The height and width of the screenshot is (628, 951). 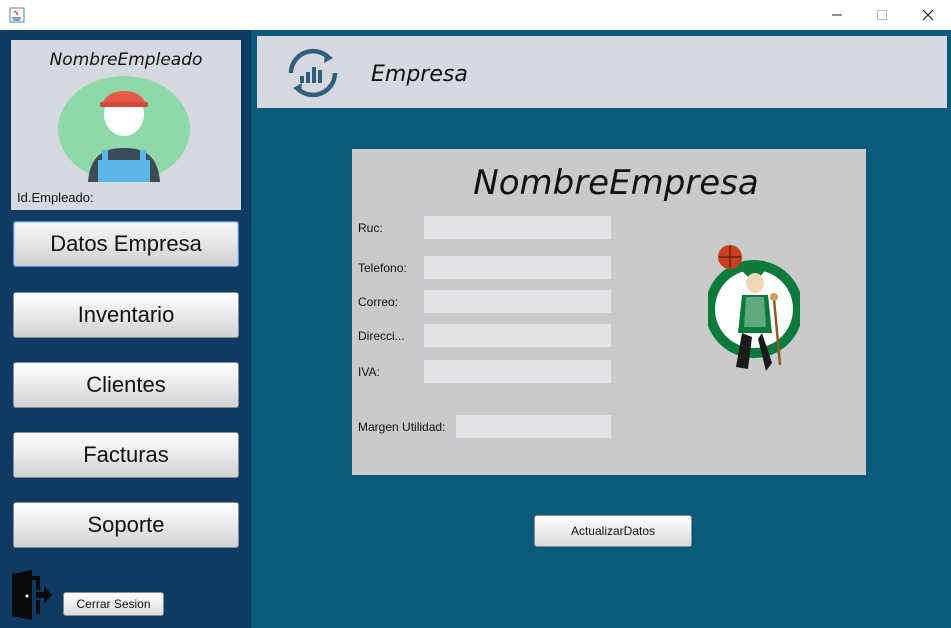 What do you see at coordinates (402, 427) in the screenshot?
I see `margen-utilidad-label: Margen Utilidad:` at bounding box center [402, 427].